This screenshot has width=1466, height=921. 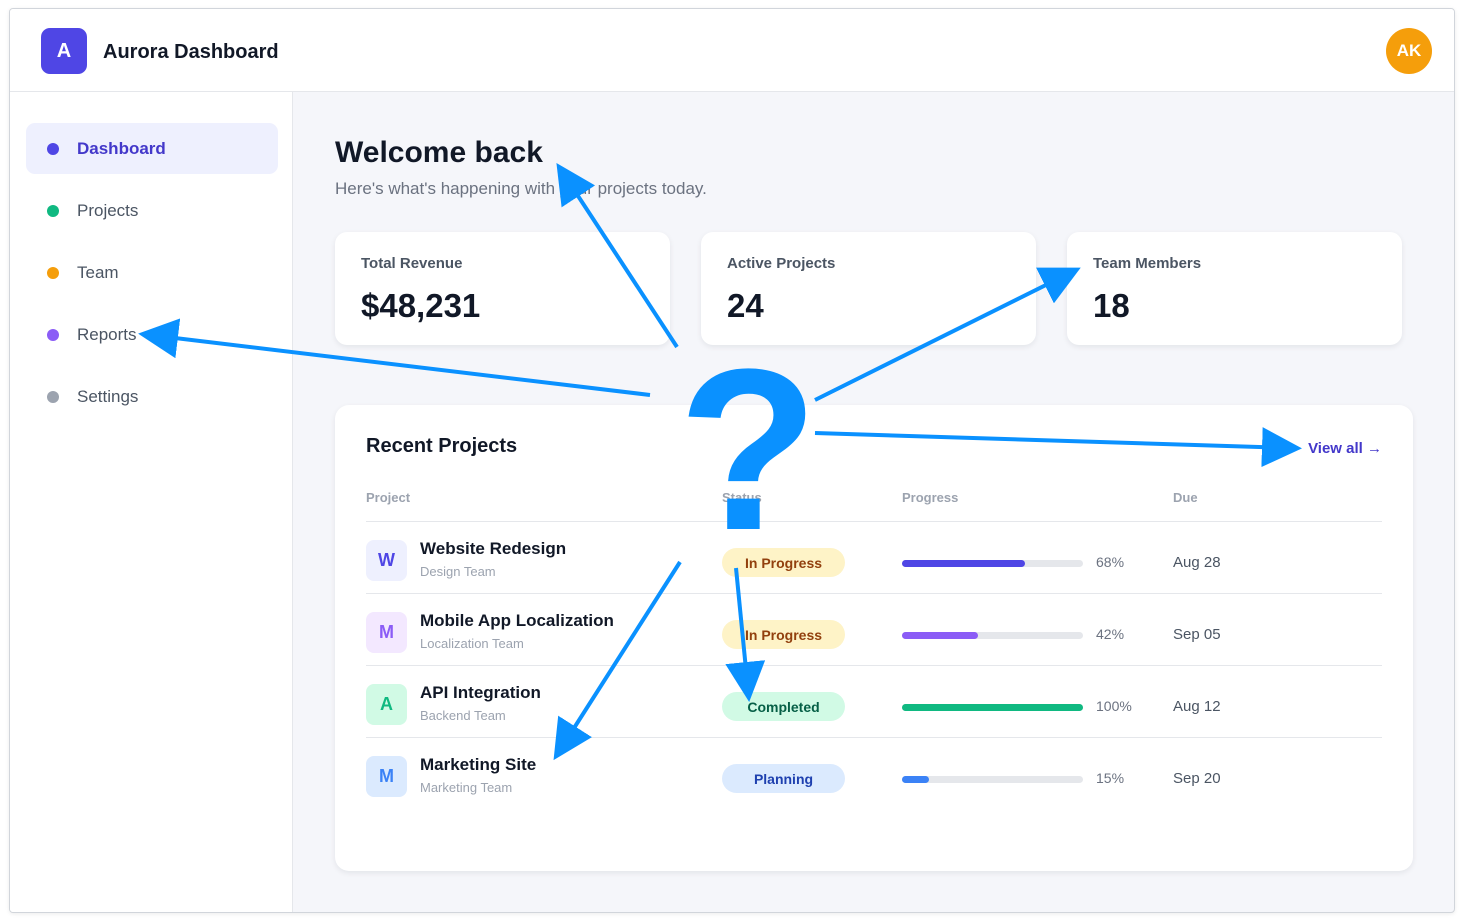 I want to click on projects-dot-icon, so click(x=53, y=210).